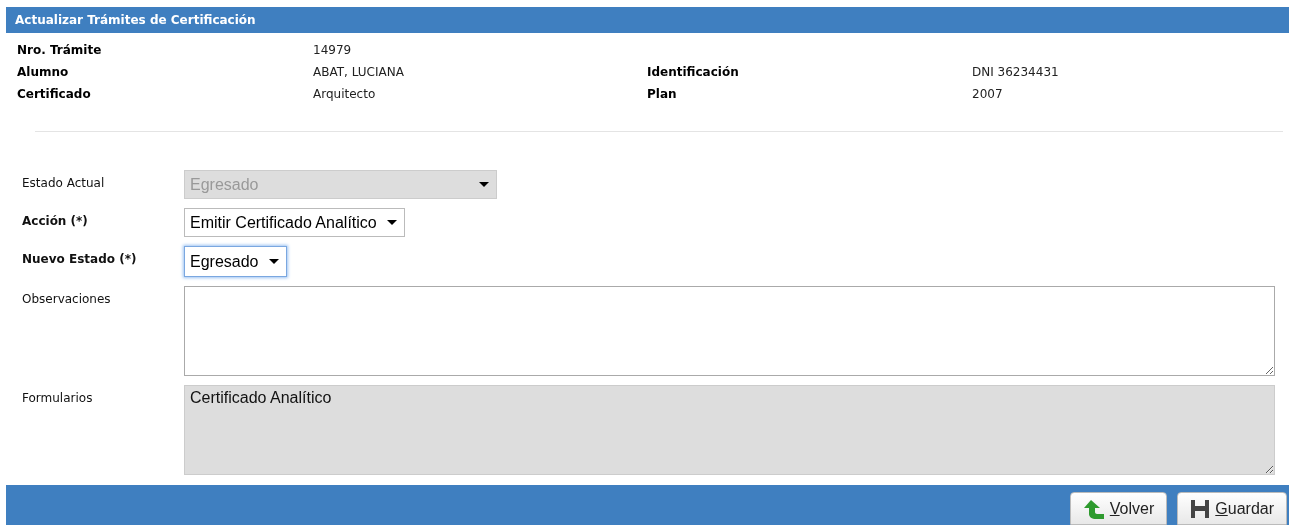 This screenshot has height=526, width=1289. Describe the element at coordinates (60, 50) in the screenshot. I see `field-label: Nro. Trámite` at that location.